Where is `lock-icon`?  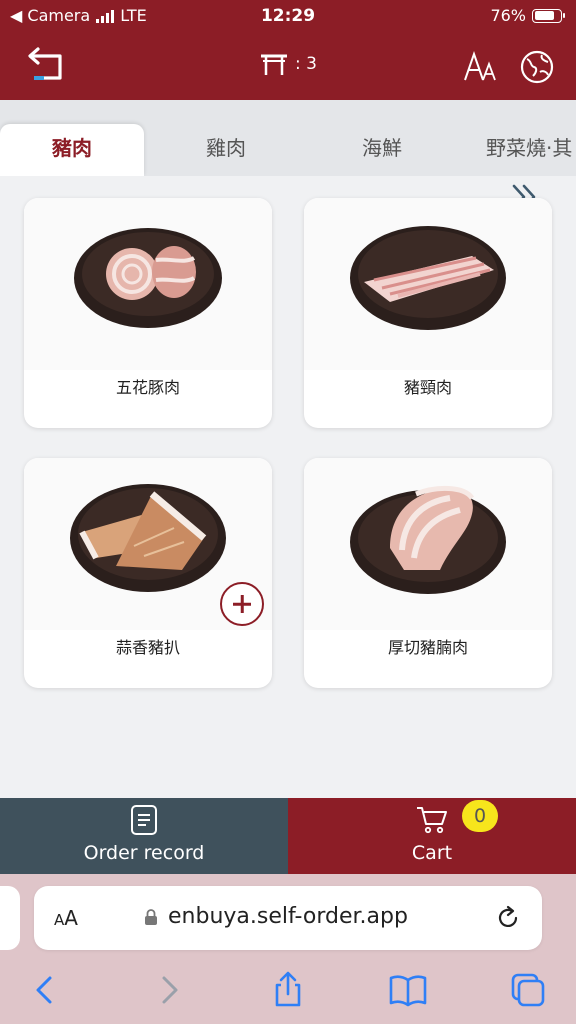
lock-icon is located at coordinates (151, 916).